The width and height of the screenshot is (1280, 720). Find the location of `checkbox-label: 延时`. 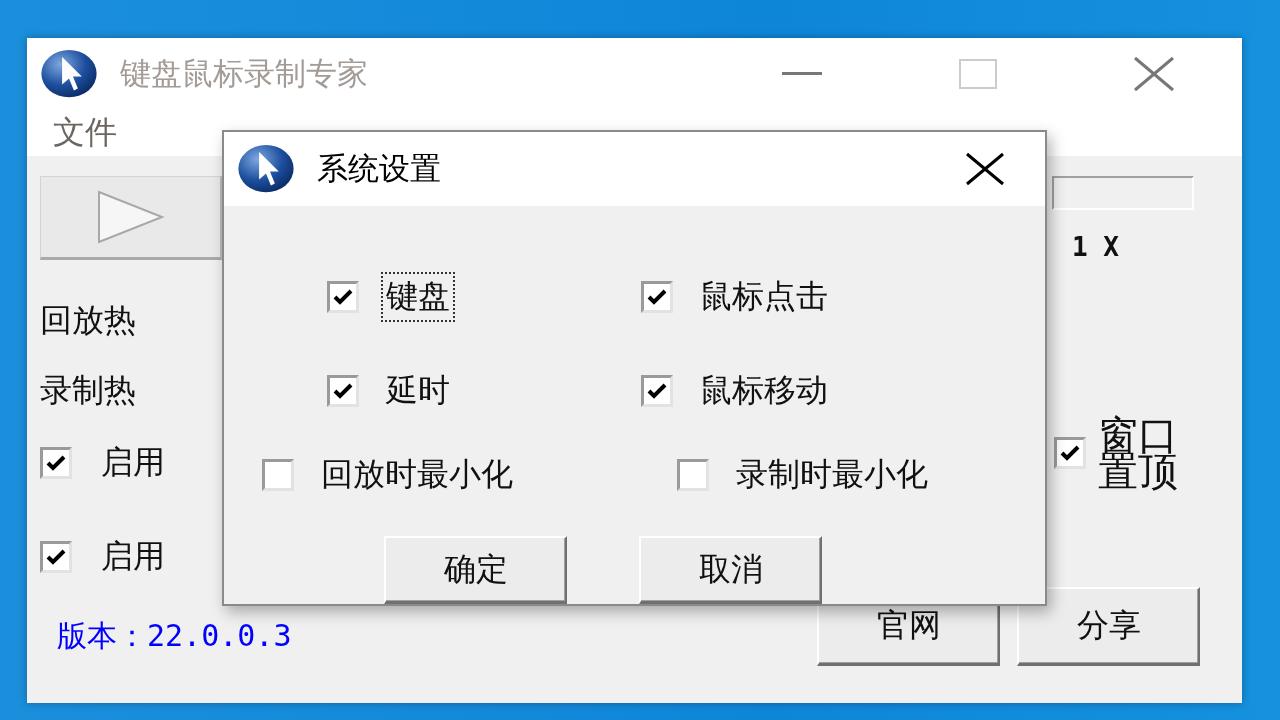

checkbox-label: 延时 is located at coordinates (418, 390).